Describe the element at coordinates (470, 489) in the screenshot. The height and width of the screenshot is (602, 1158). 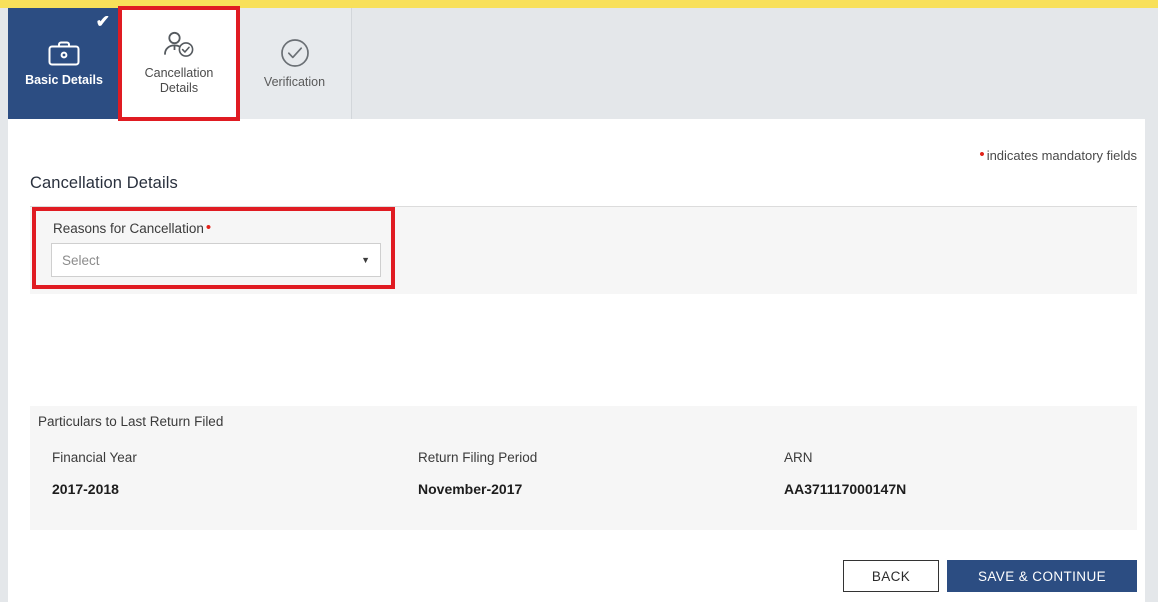
I see `column-value: November-2017` at that location.